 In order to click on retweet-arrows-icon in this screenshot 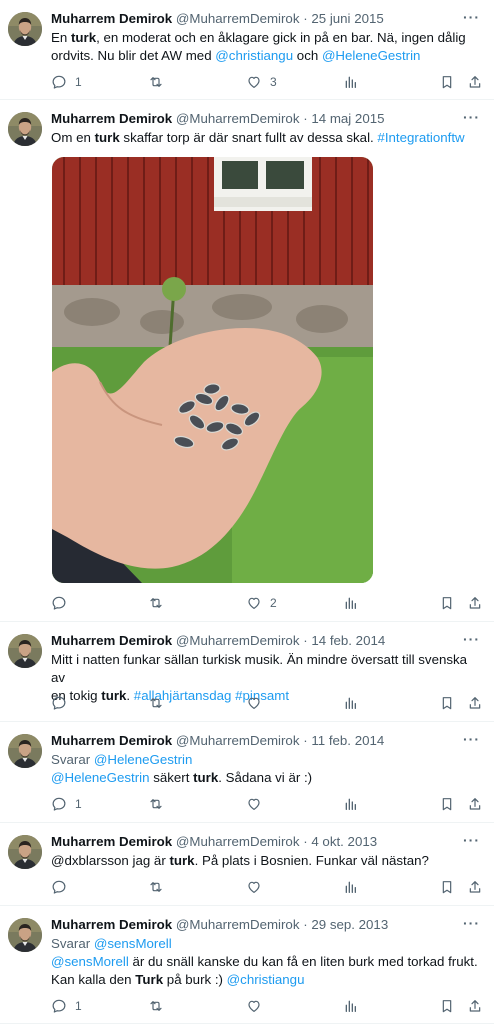, I will do `click(156, 82)`.